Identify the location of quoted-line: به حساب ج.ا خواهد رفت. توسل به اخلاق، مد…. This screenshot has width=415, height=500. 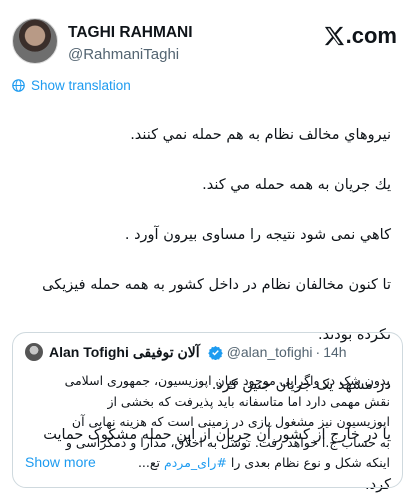
(227, 442).